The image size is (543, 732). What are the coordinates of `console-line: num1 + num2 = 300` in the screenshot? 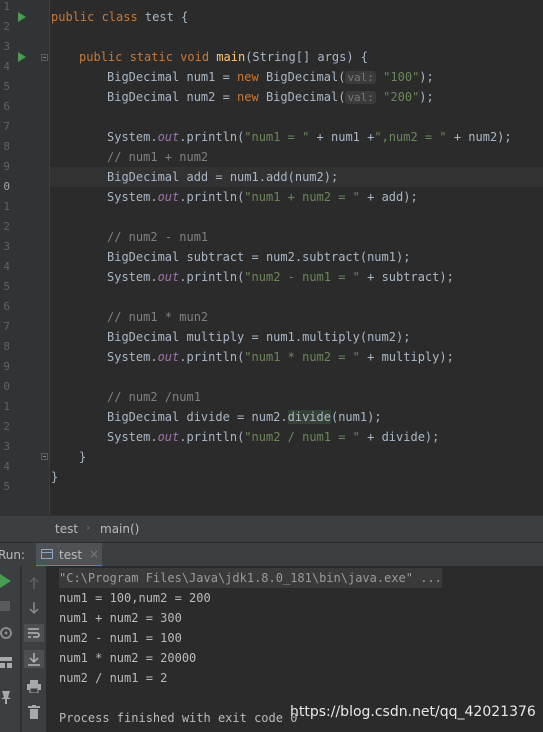 It's located at (120, 618).